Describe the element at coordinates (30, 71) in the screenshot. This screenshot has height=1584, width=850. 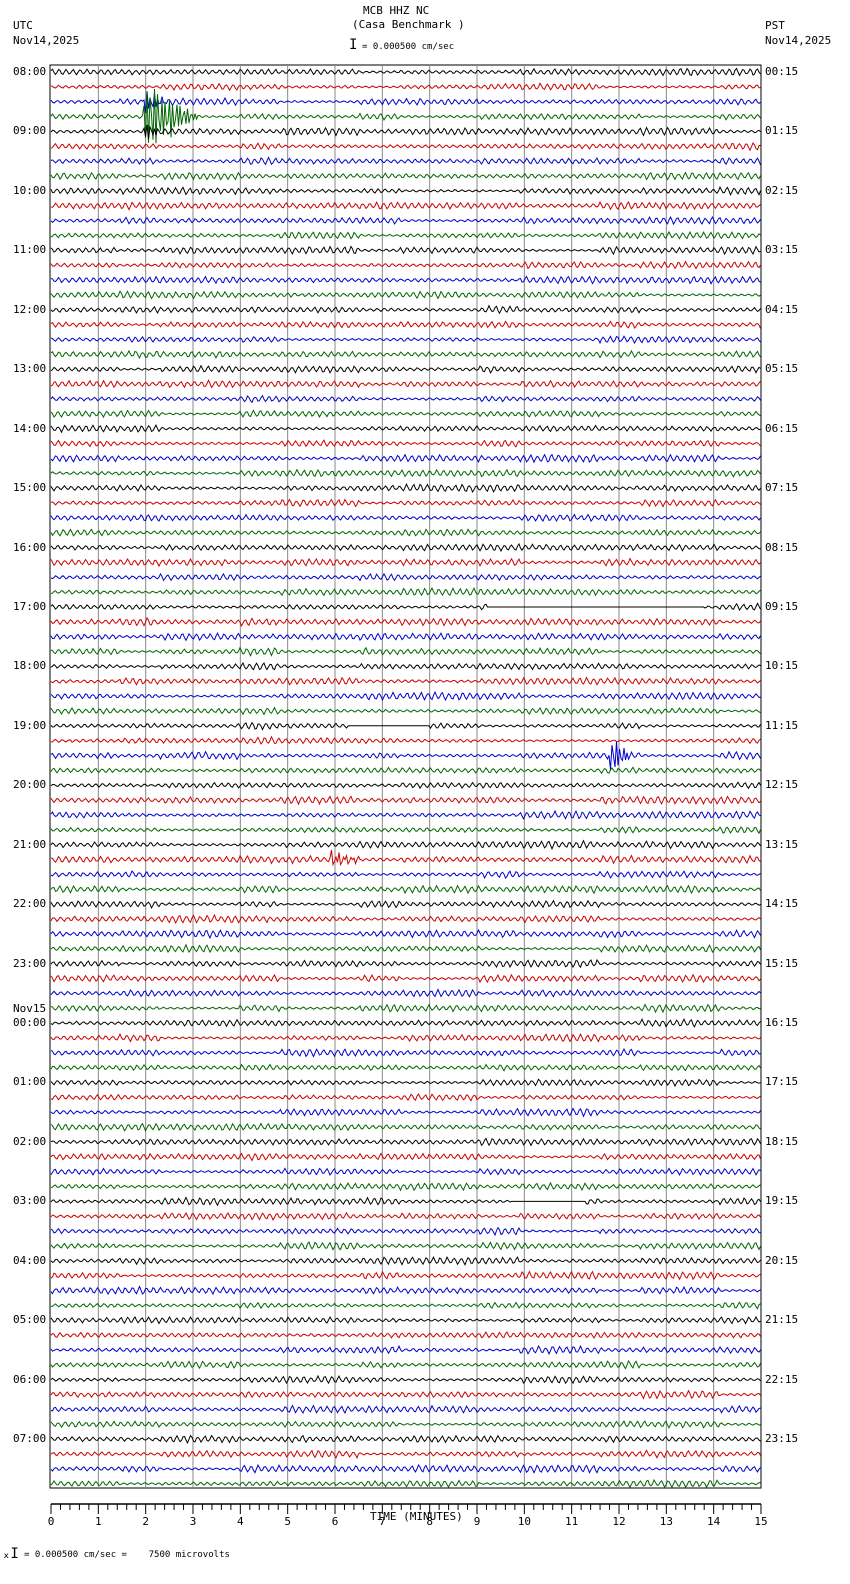
I see `utc-hour-label: 08:00` at that location.